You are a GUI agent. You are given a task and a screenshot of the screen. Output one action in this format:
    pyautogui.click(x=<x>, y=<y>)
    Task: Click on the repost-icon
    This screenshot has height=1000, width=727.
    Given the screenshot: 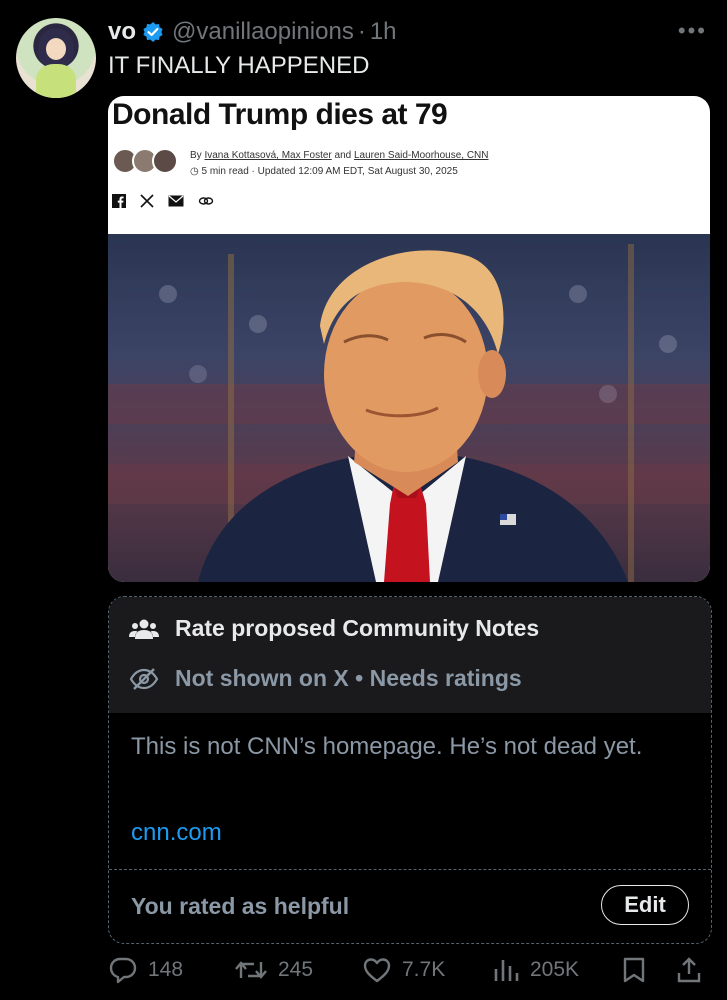 What is the action you would take?
    pyautogui.click(x=251, y=970)
    